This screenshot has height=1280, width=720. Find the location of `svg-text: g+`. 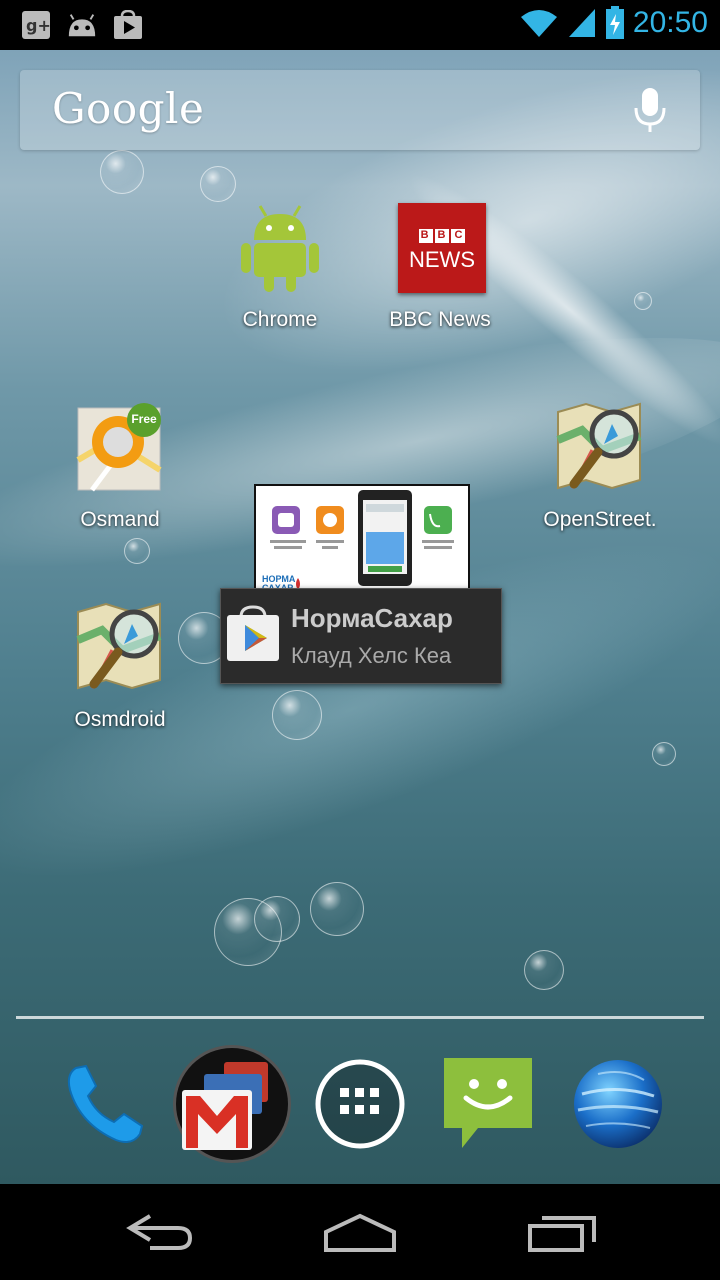

svg-text: g+ is located at coordinates (38, 25).